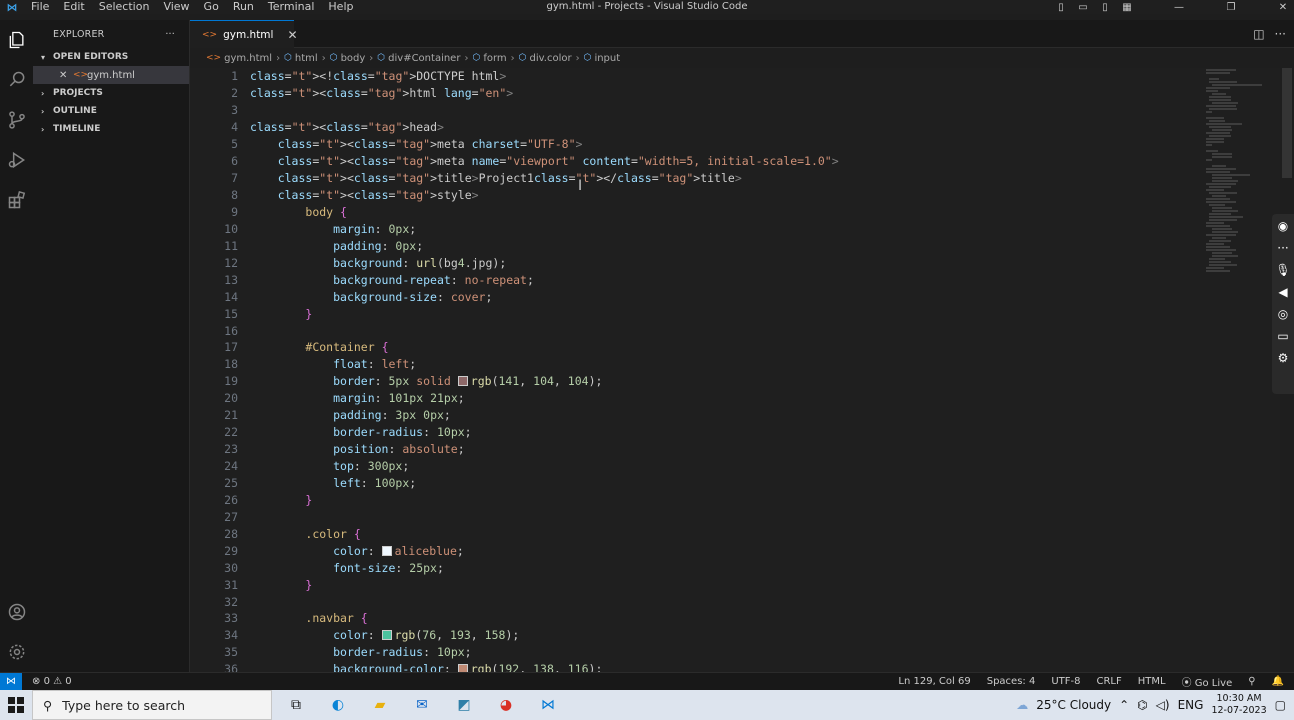  What do you see at coordinates (1127, 7) in the screenshot?
I see `customize-layout-icon: ▦` at bounding box center [1127, 7].